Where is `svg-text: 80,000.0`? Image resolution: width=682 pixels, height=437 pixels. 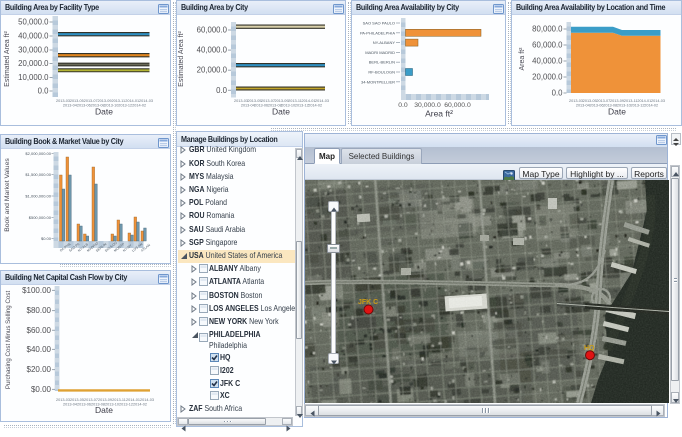
svg-text: 80,000.0 is located at coordinates (547, 29).